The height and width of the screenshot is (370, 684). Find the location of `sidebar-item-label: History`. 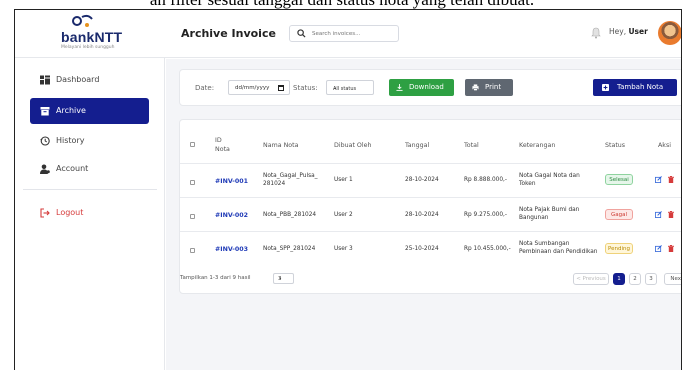

sidebar-item-label: History is located at coordinates (70, 140).